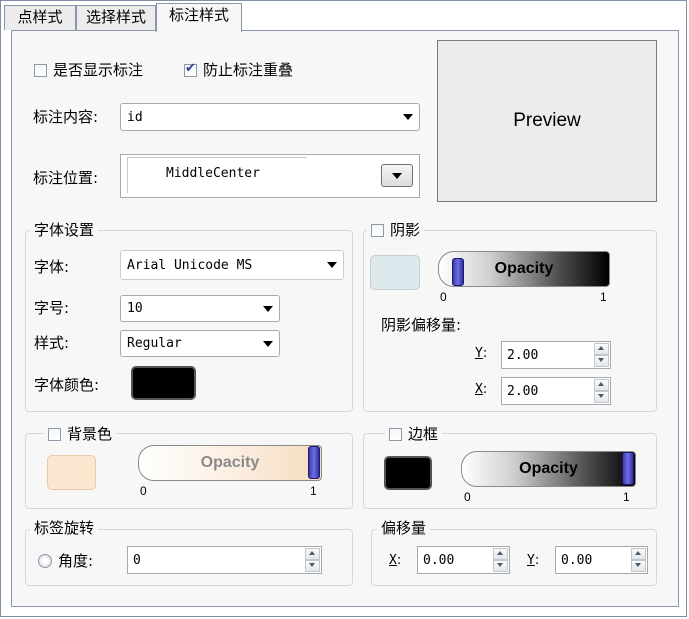 This screenshot has height=619, width=689. I want to click on shadow-y-spinner, so click(601, 355).